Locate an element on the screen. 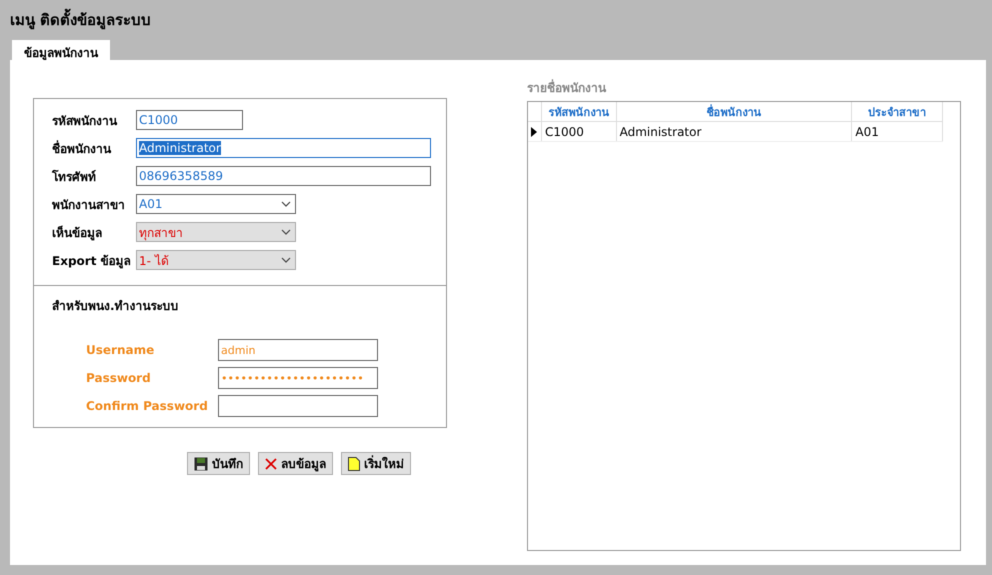 Image resolution: width=992 pixels, height=575 pixels. input-field is located at coordinates (298, 406).